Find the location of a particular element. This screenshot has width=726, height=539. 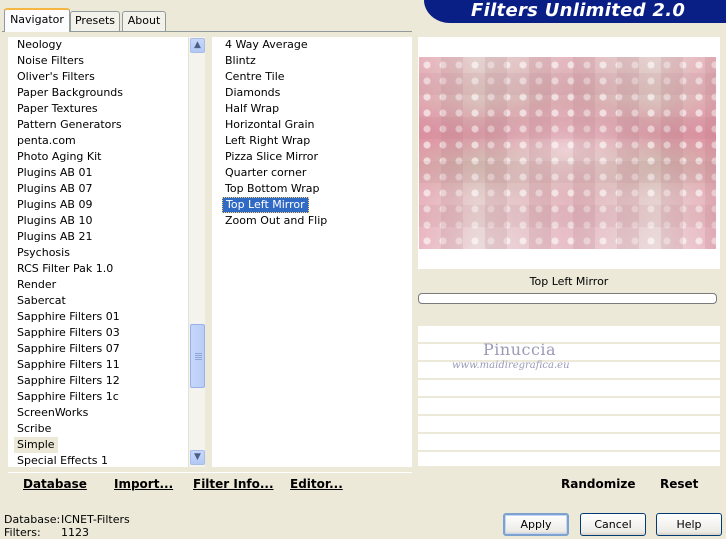

reset-button: Reset is located at coordinates (679, 484).